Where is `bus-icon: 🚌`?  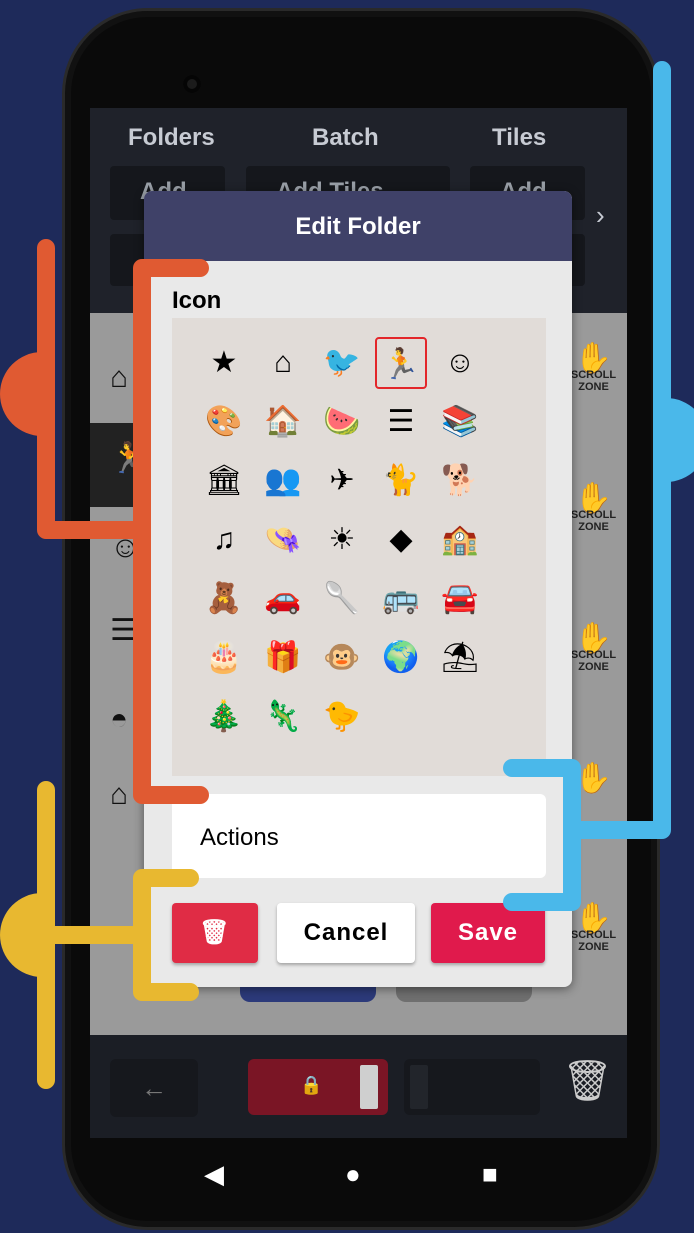
bus-icon: 🚌 is located at coordinates (401, 599).